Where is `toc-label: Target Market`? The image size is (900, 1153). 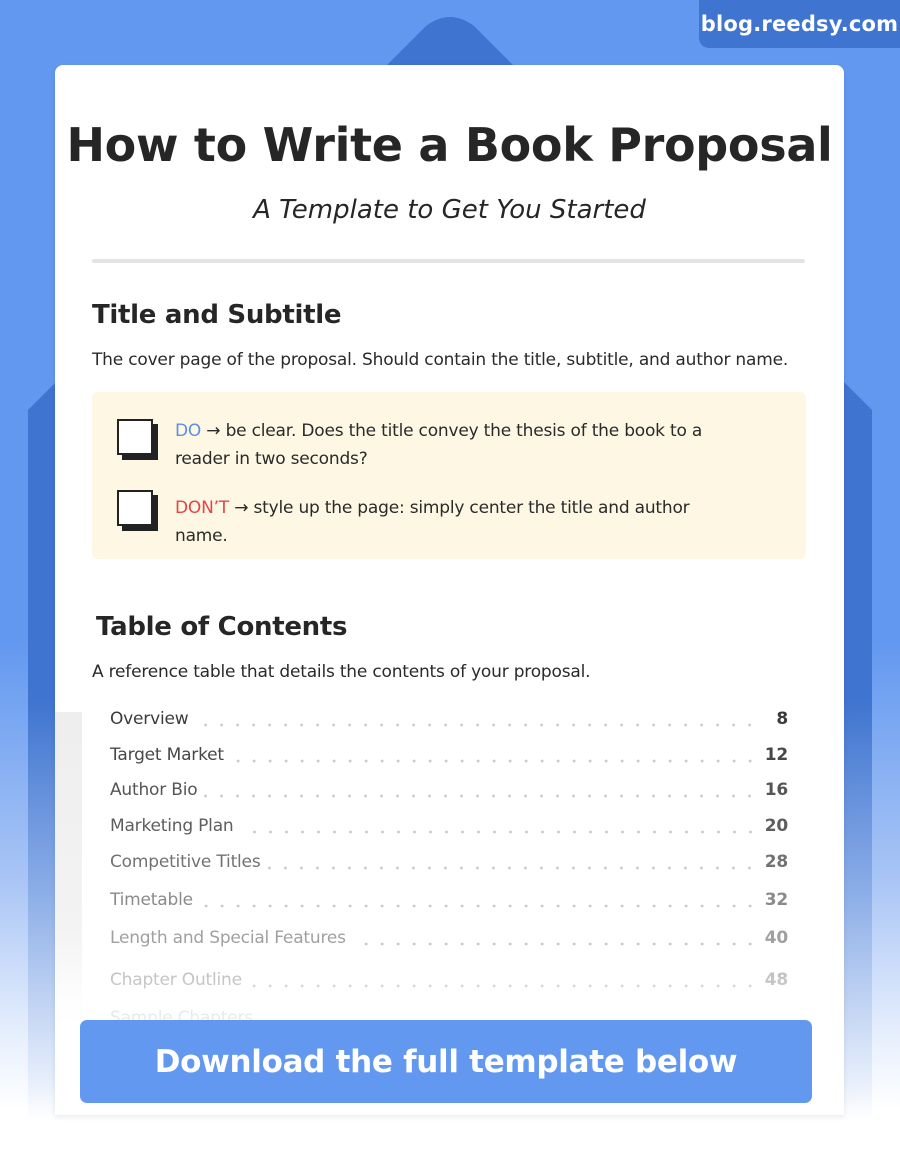
toc-label: Target Market is located at coordinates (167, 755).